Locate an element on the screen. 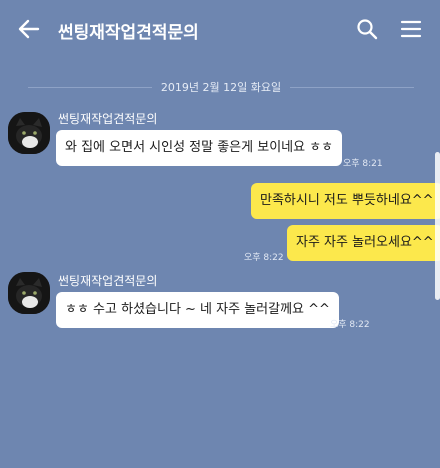 Image resolution: width=440 pixels, height=468 pixels. outgoing-message-bubble: 자주 자주 놀러오세요^^ is located at coordinates (363, 243).